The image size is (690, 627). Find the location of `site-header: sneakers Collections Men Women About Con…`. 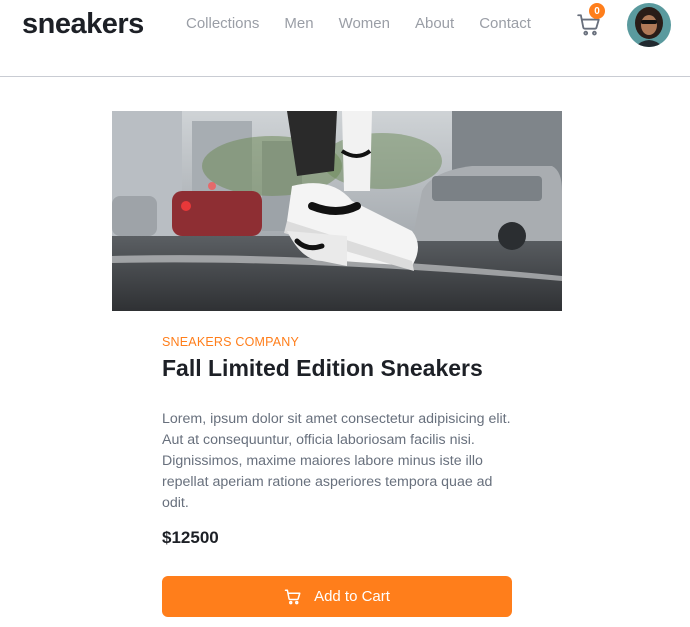

site-header: sneakers Collections Men Women About Con… is located at coordinates (345, 38).